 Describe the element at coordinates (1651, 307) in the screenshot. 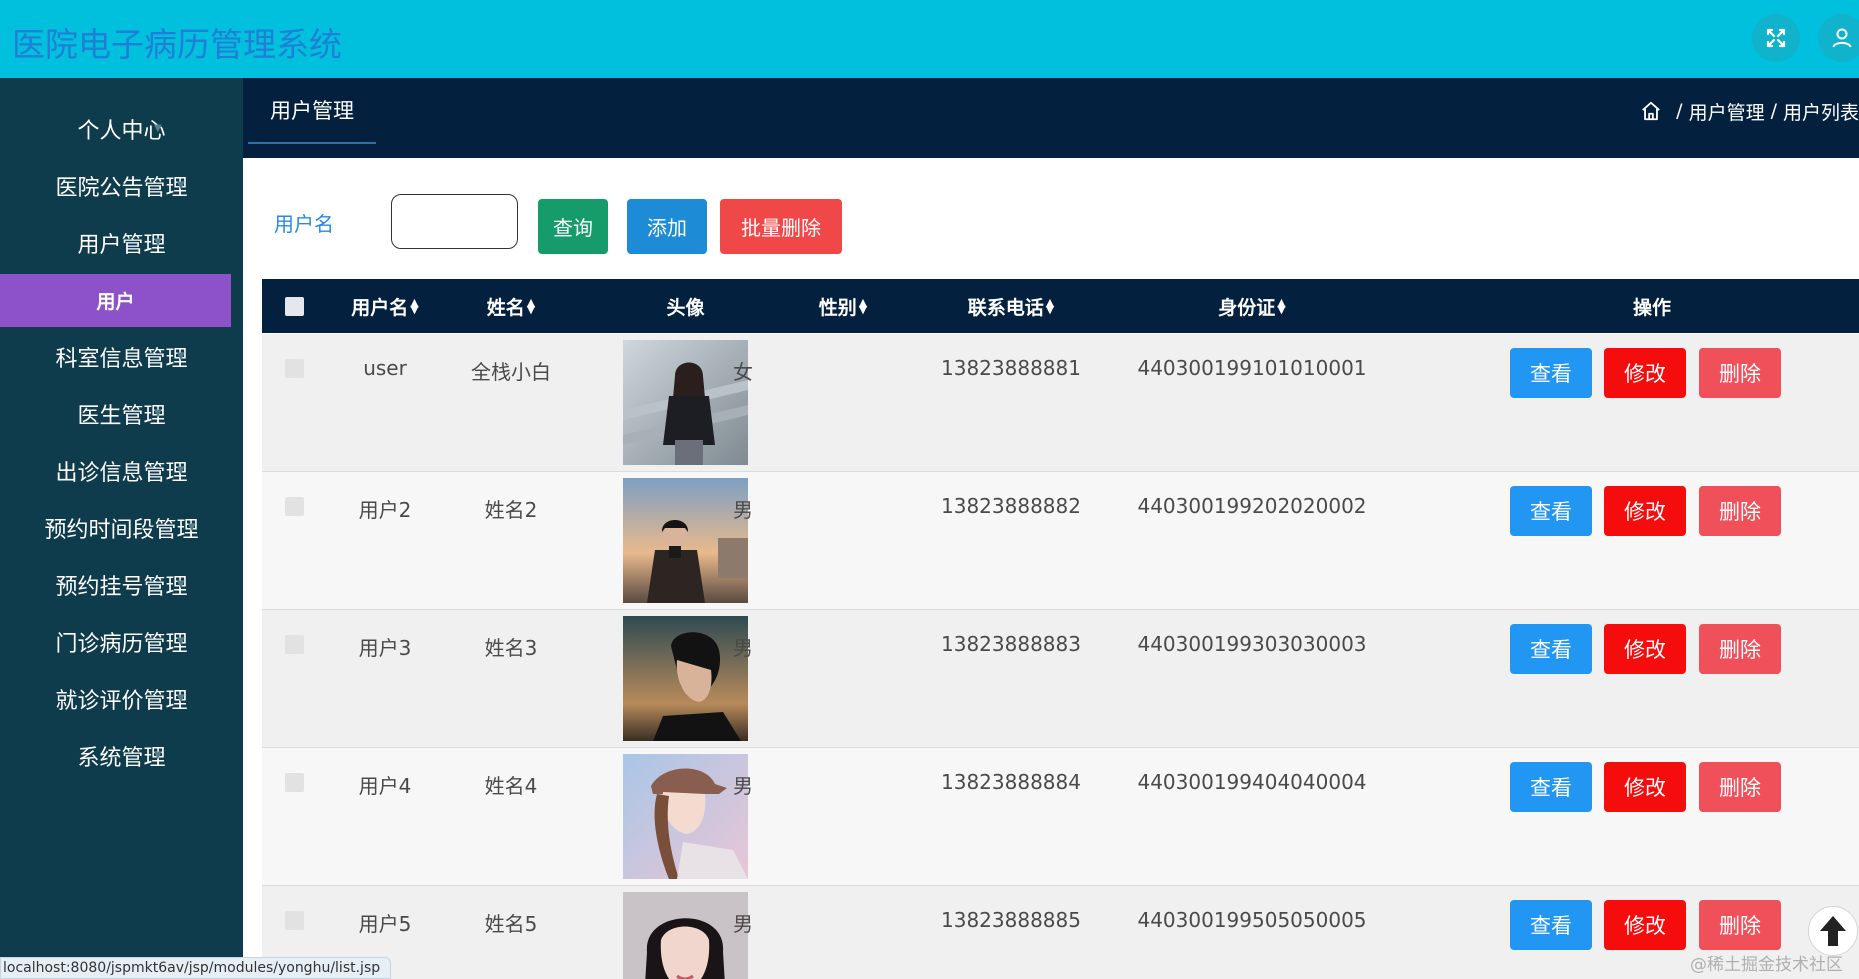

I see `column-header-label: 操作` at that location.